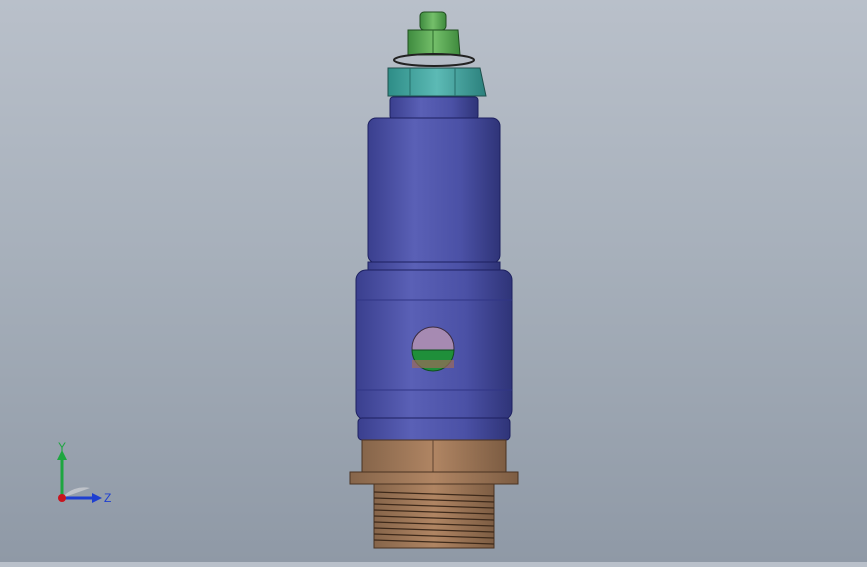  Describe the element at coordinates (434, 462) in the screenshot. I see `brass-hex` at that location.